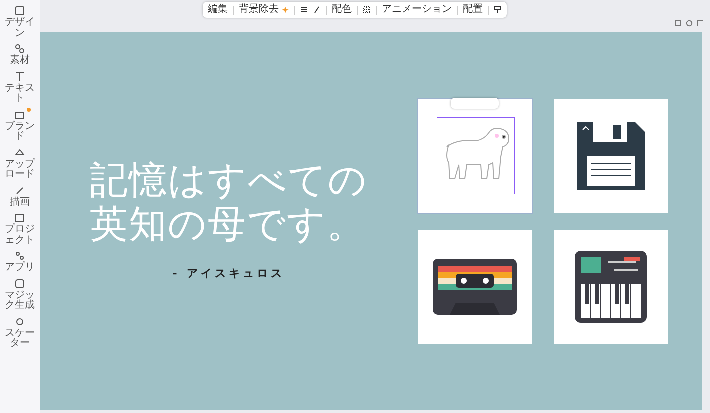 This screenshot has height=413, width=710. I want to click on sidebar-item: プロジェクト, so click(20, 229).